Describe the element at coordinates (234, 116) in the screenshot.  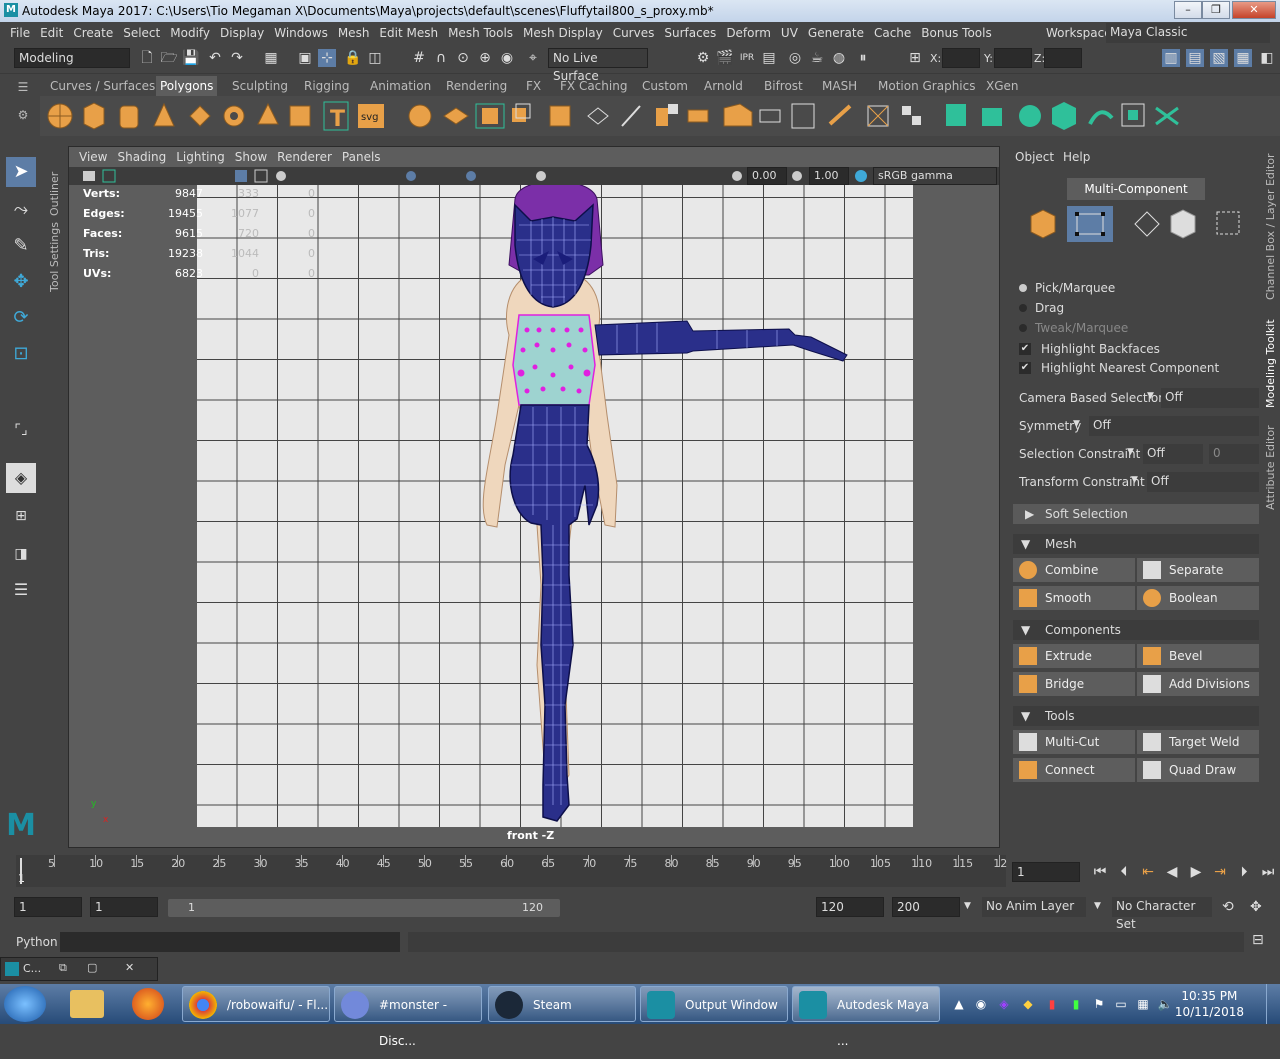
I see `poly-torus-icon` at that location.